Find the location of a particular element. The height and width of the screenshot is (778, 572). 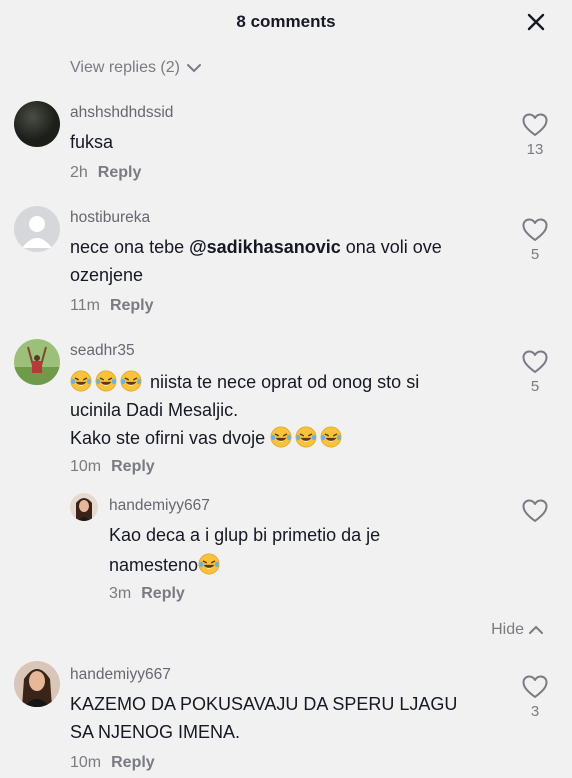

comment-text-line: ucinila Dadi Mesaljic. is located at coordinates (154, 410).